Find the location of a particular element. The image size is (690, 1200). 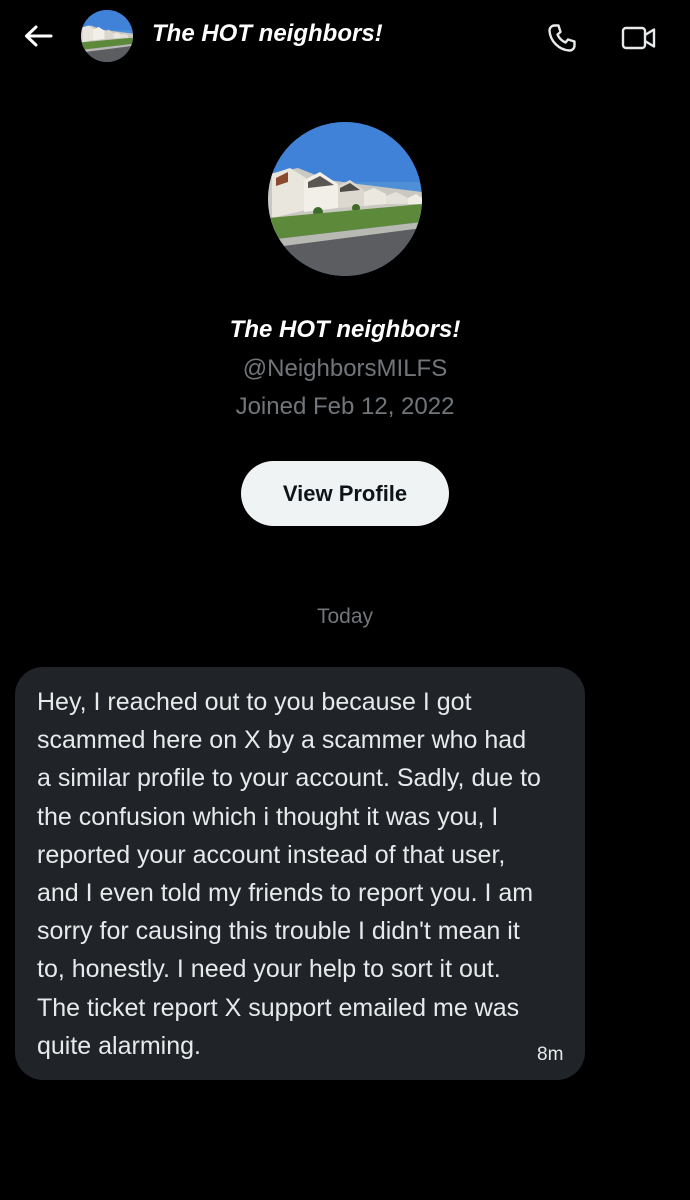

back-button is located at coordinates (38, 36).